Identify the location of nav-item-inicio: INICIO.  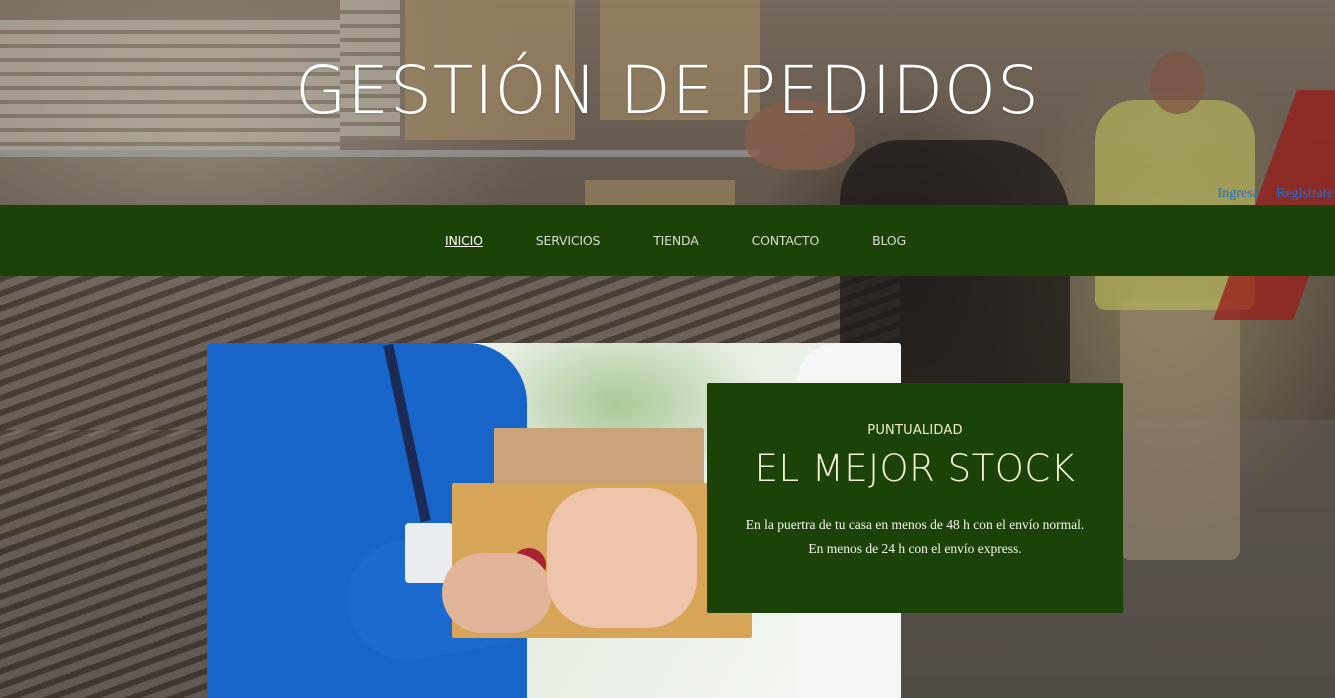
(464, 241).